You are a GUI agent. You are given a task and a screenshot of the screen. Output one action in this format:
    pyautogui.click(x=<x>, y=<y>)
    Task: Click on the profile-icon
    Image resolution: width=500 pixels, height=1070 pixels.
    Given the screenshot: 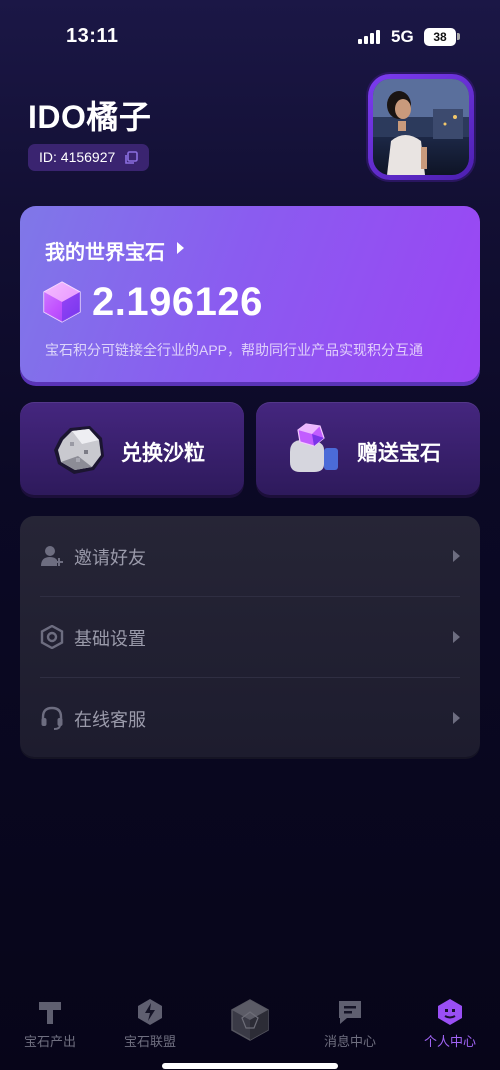 What is the action you would take?
    pyautogui.click(x=450, y=1012)
    